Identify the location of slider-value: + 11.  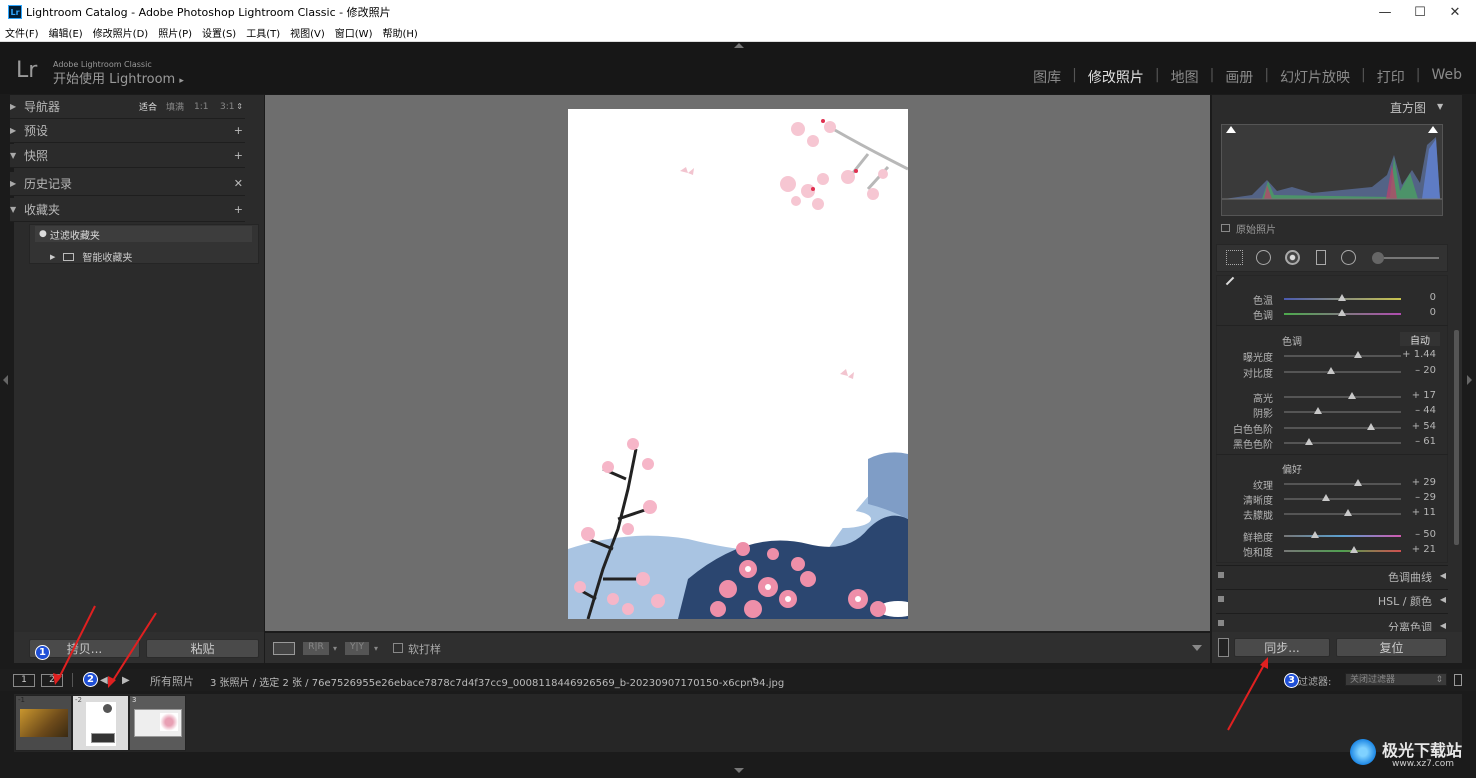
(1424, 512).